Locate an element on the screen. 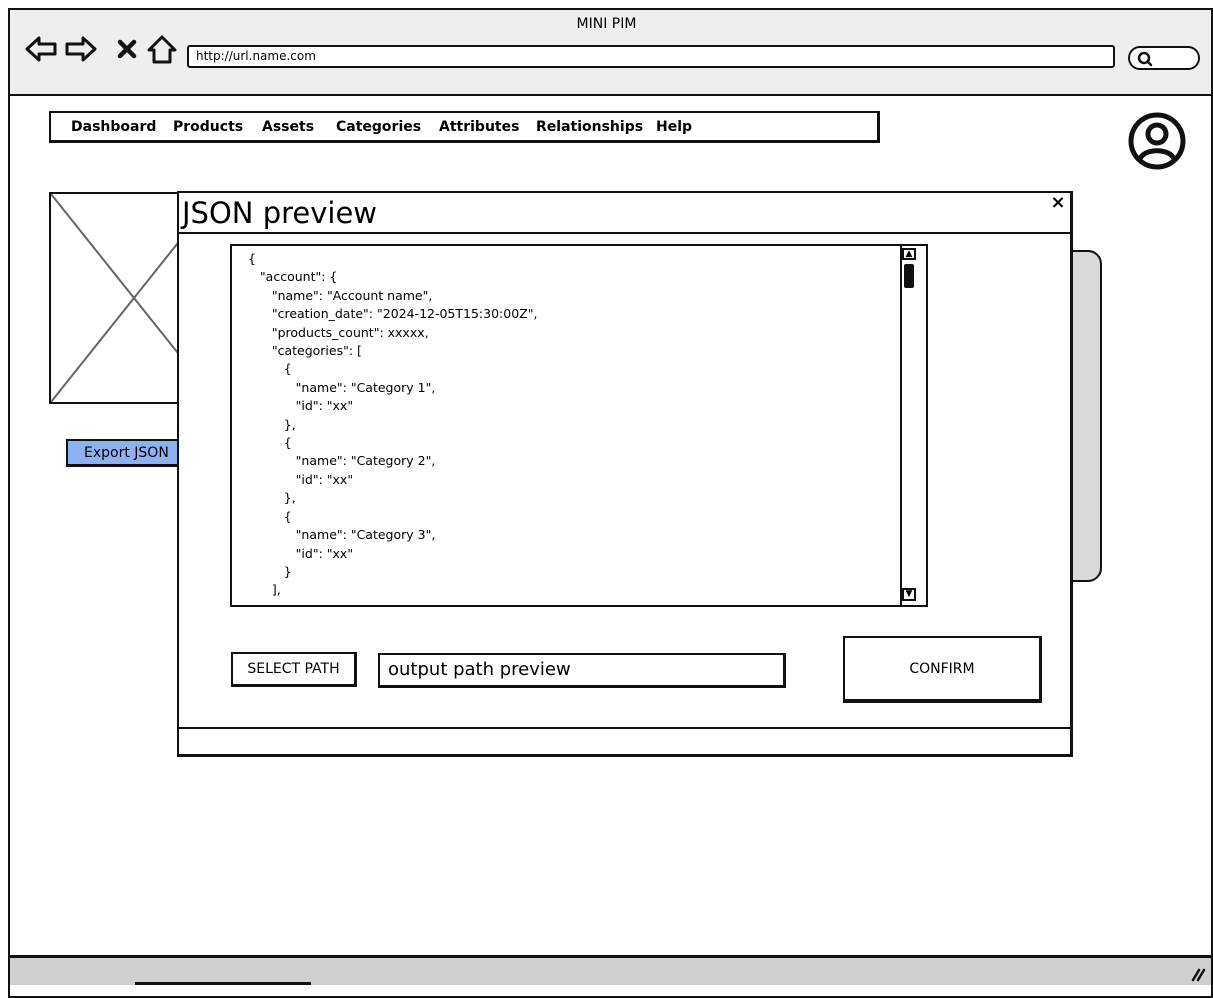  close-icon: × is located at coordinates (1058, 203).